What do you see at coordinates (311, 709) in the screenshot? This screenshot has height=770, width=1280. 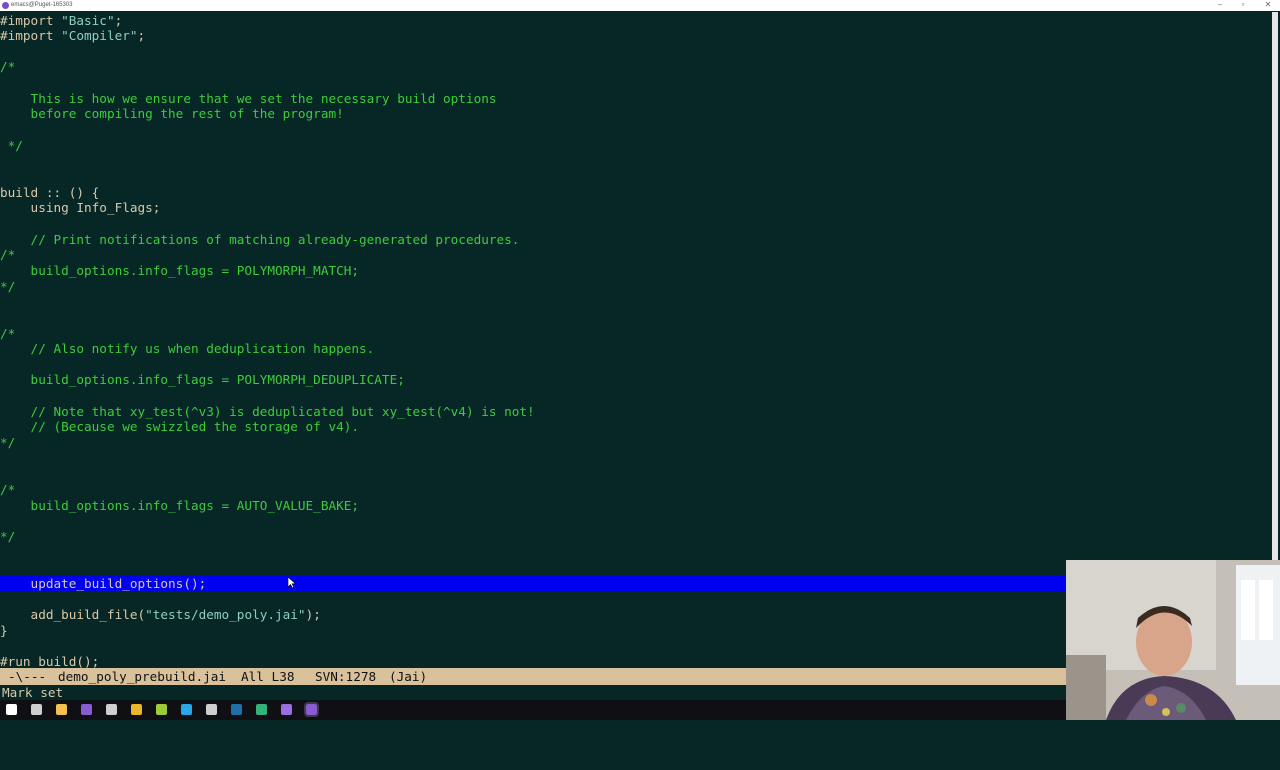 I see `emacs-active-icon` at bounding box center [311, 709].